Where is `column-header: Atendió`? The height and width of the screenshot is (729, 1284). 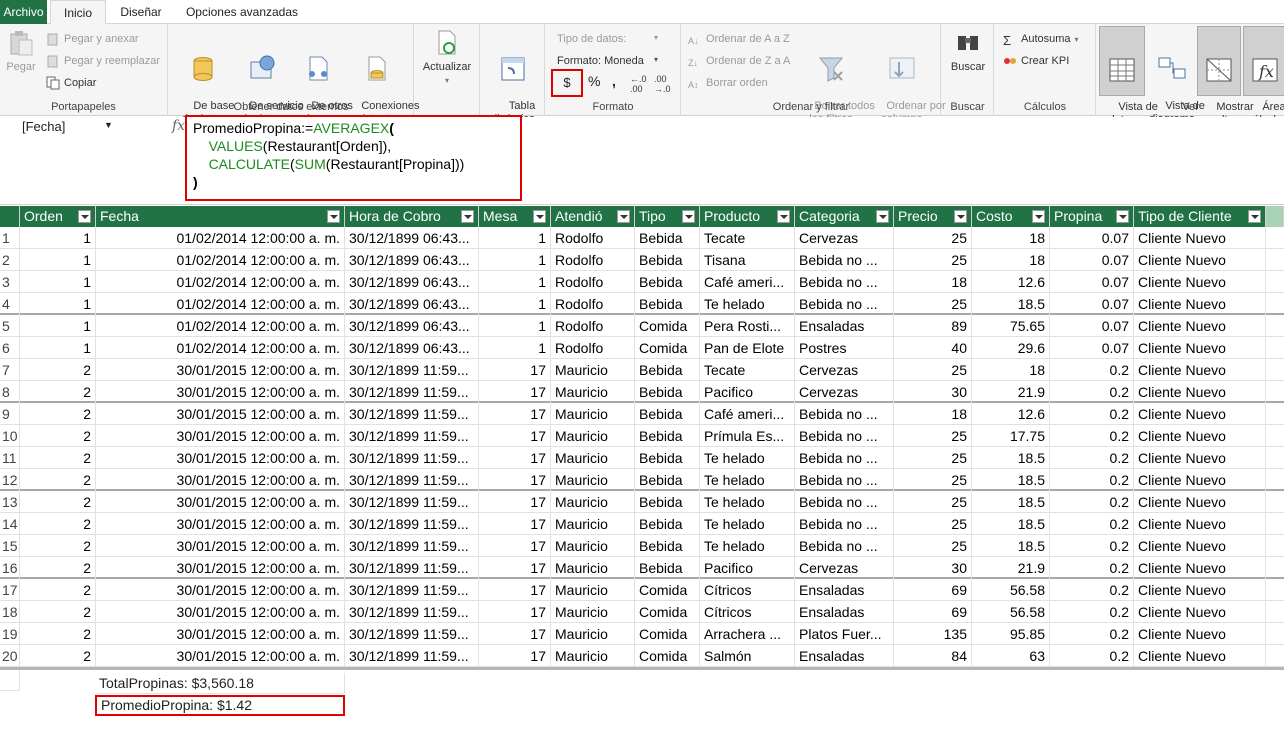
column-header: Atendió is located at coordinates (593, 216).